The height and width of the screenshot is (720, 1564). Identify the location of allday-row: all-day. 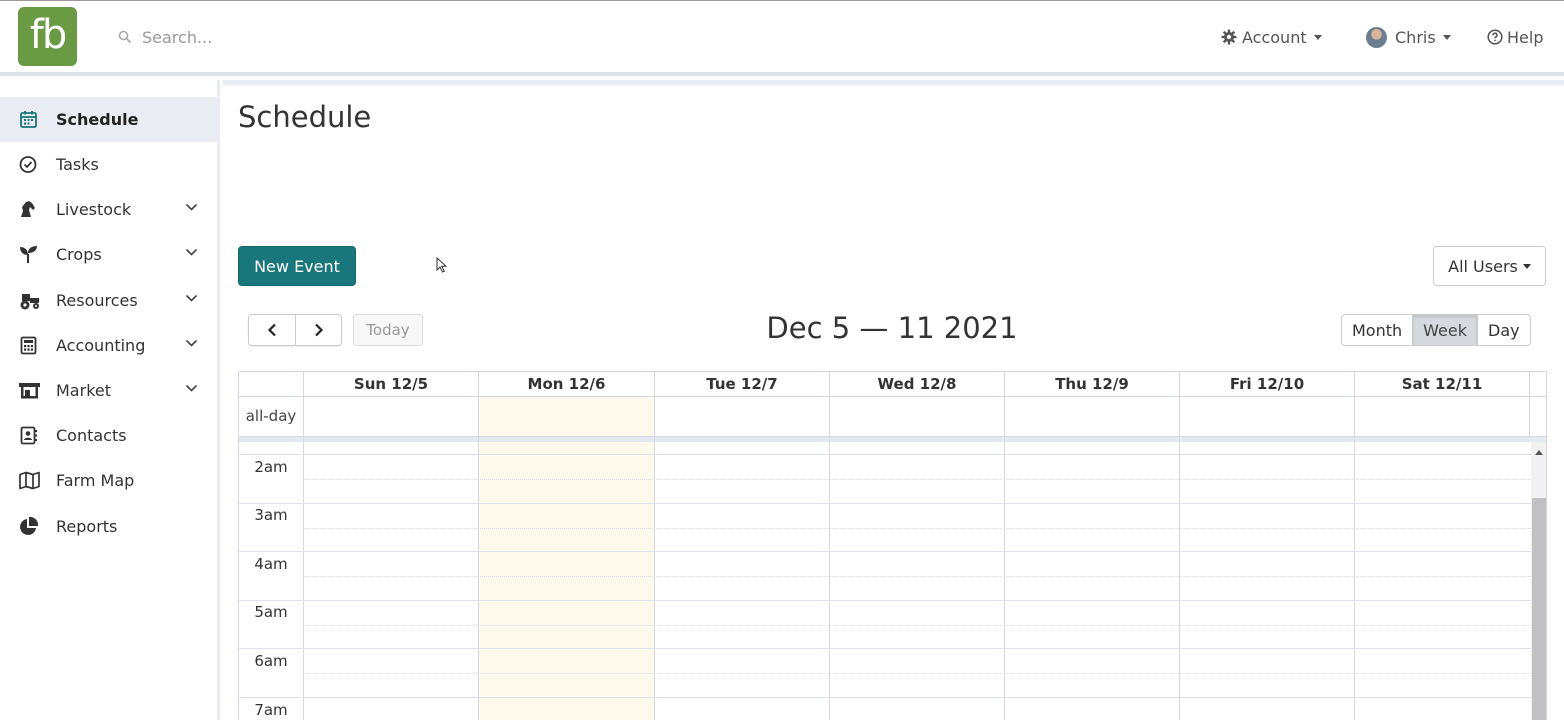
(892, 417).